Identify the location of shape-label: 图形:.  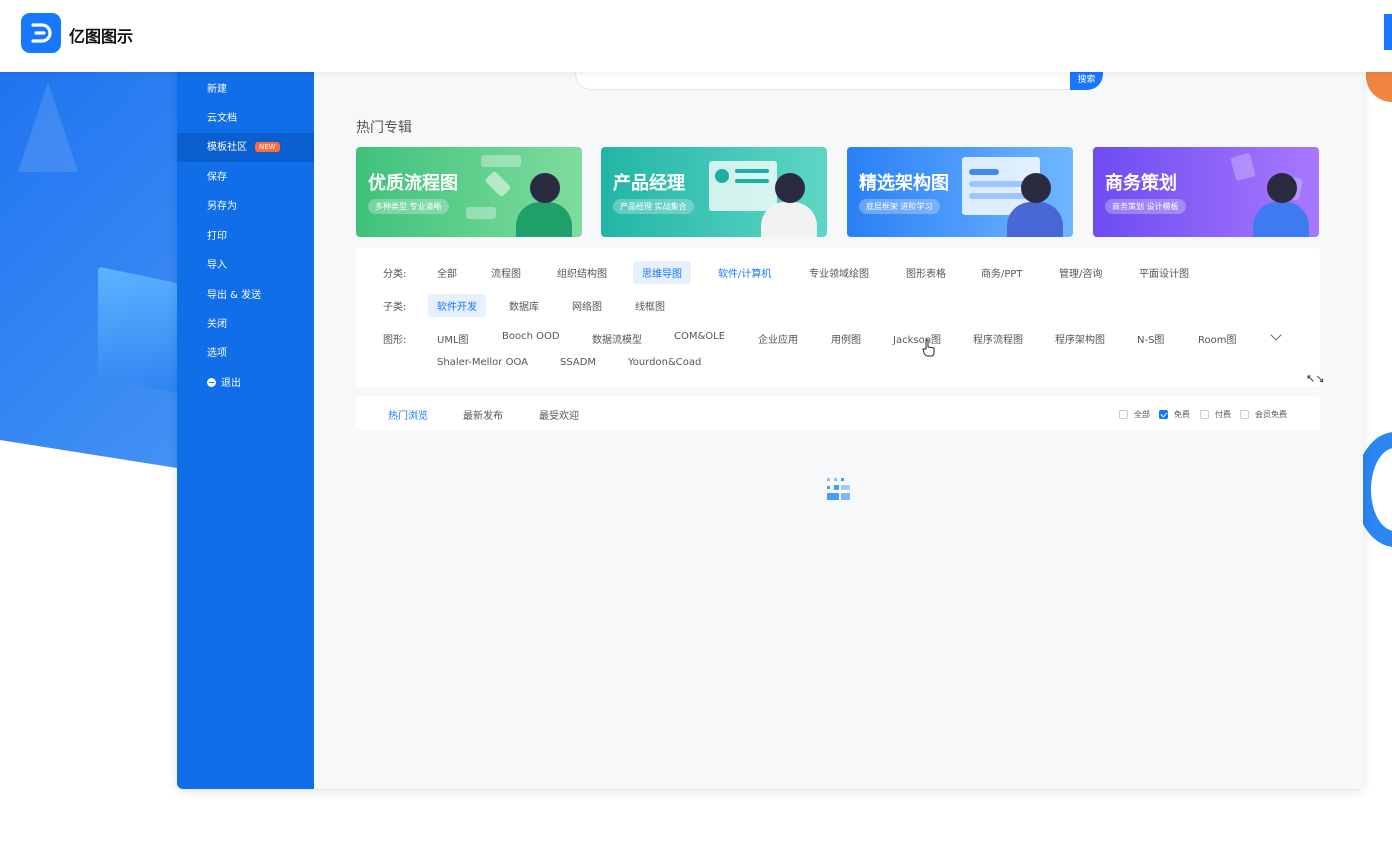
(395, 340).